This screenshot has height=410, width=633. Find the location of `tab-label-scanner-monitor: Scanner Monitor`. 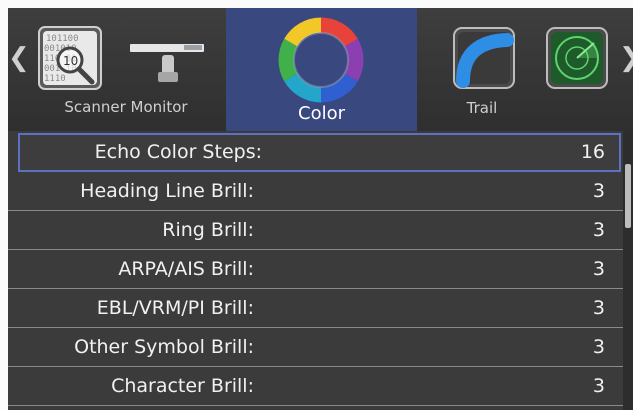

tab-label-scanner-monitor: Scanner Monitor is located at coordinates (126, 107).